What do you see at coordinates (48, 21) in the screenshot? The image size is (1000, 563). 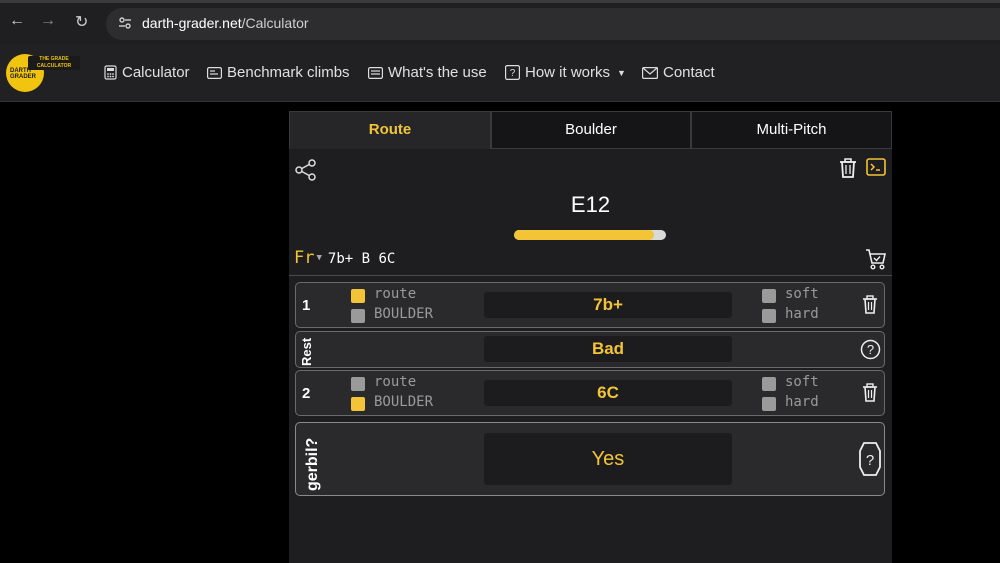 I see `forward-icon: →` at bounding box center [48, 21].